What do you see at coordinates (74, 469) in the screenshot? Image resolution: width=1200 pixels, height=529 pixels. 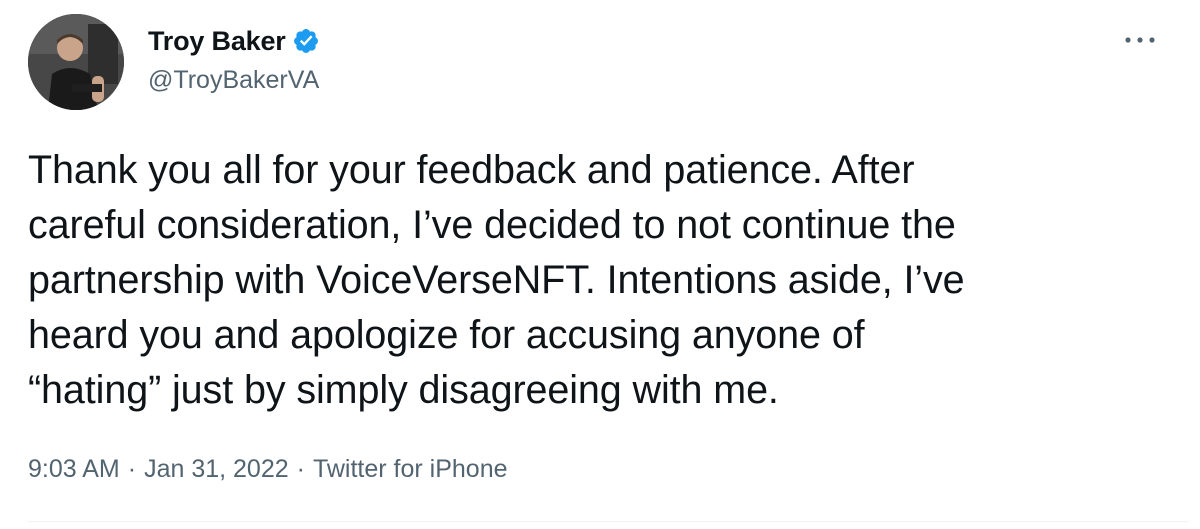 I see `tweet-time: 9:03 AM` at bounding box center [74, 469].